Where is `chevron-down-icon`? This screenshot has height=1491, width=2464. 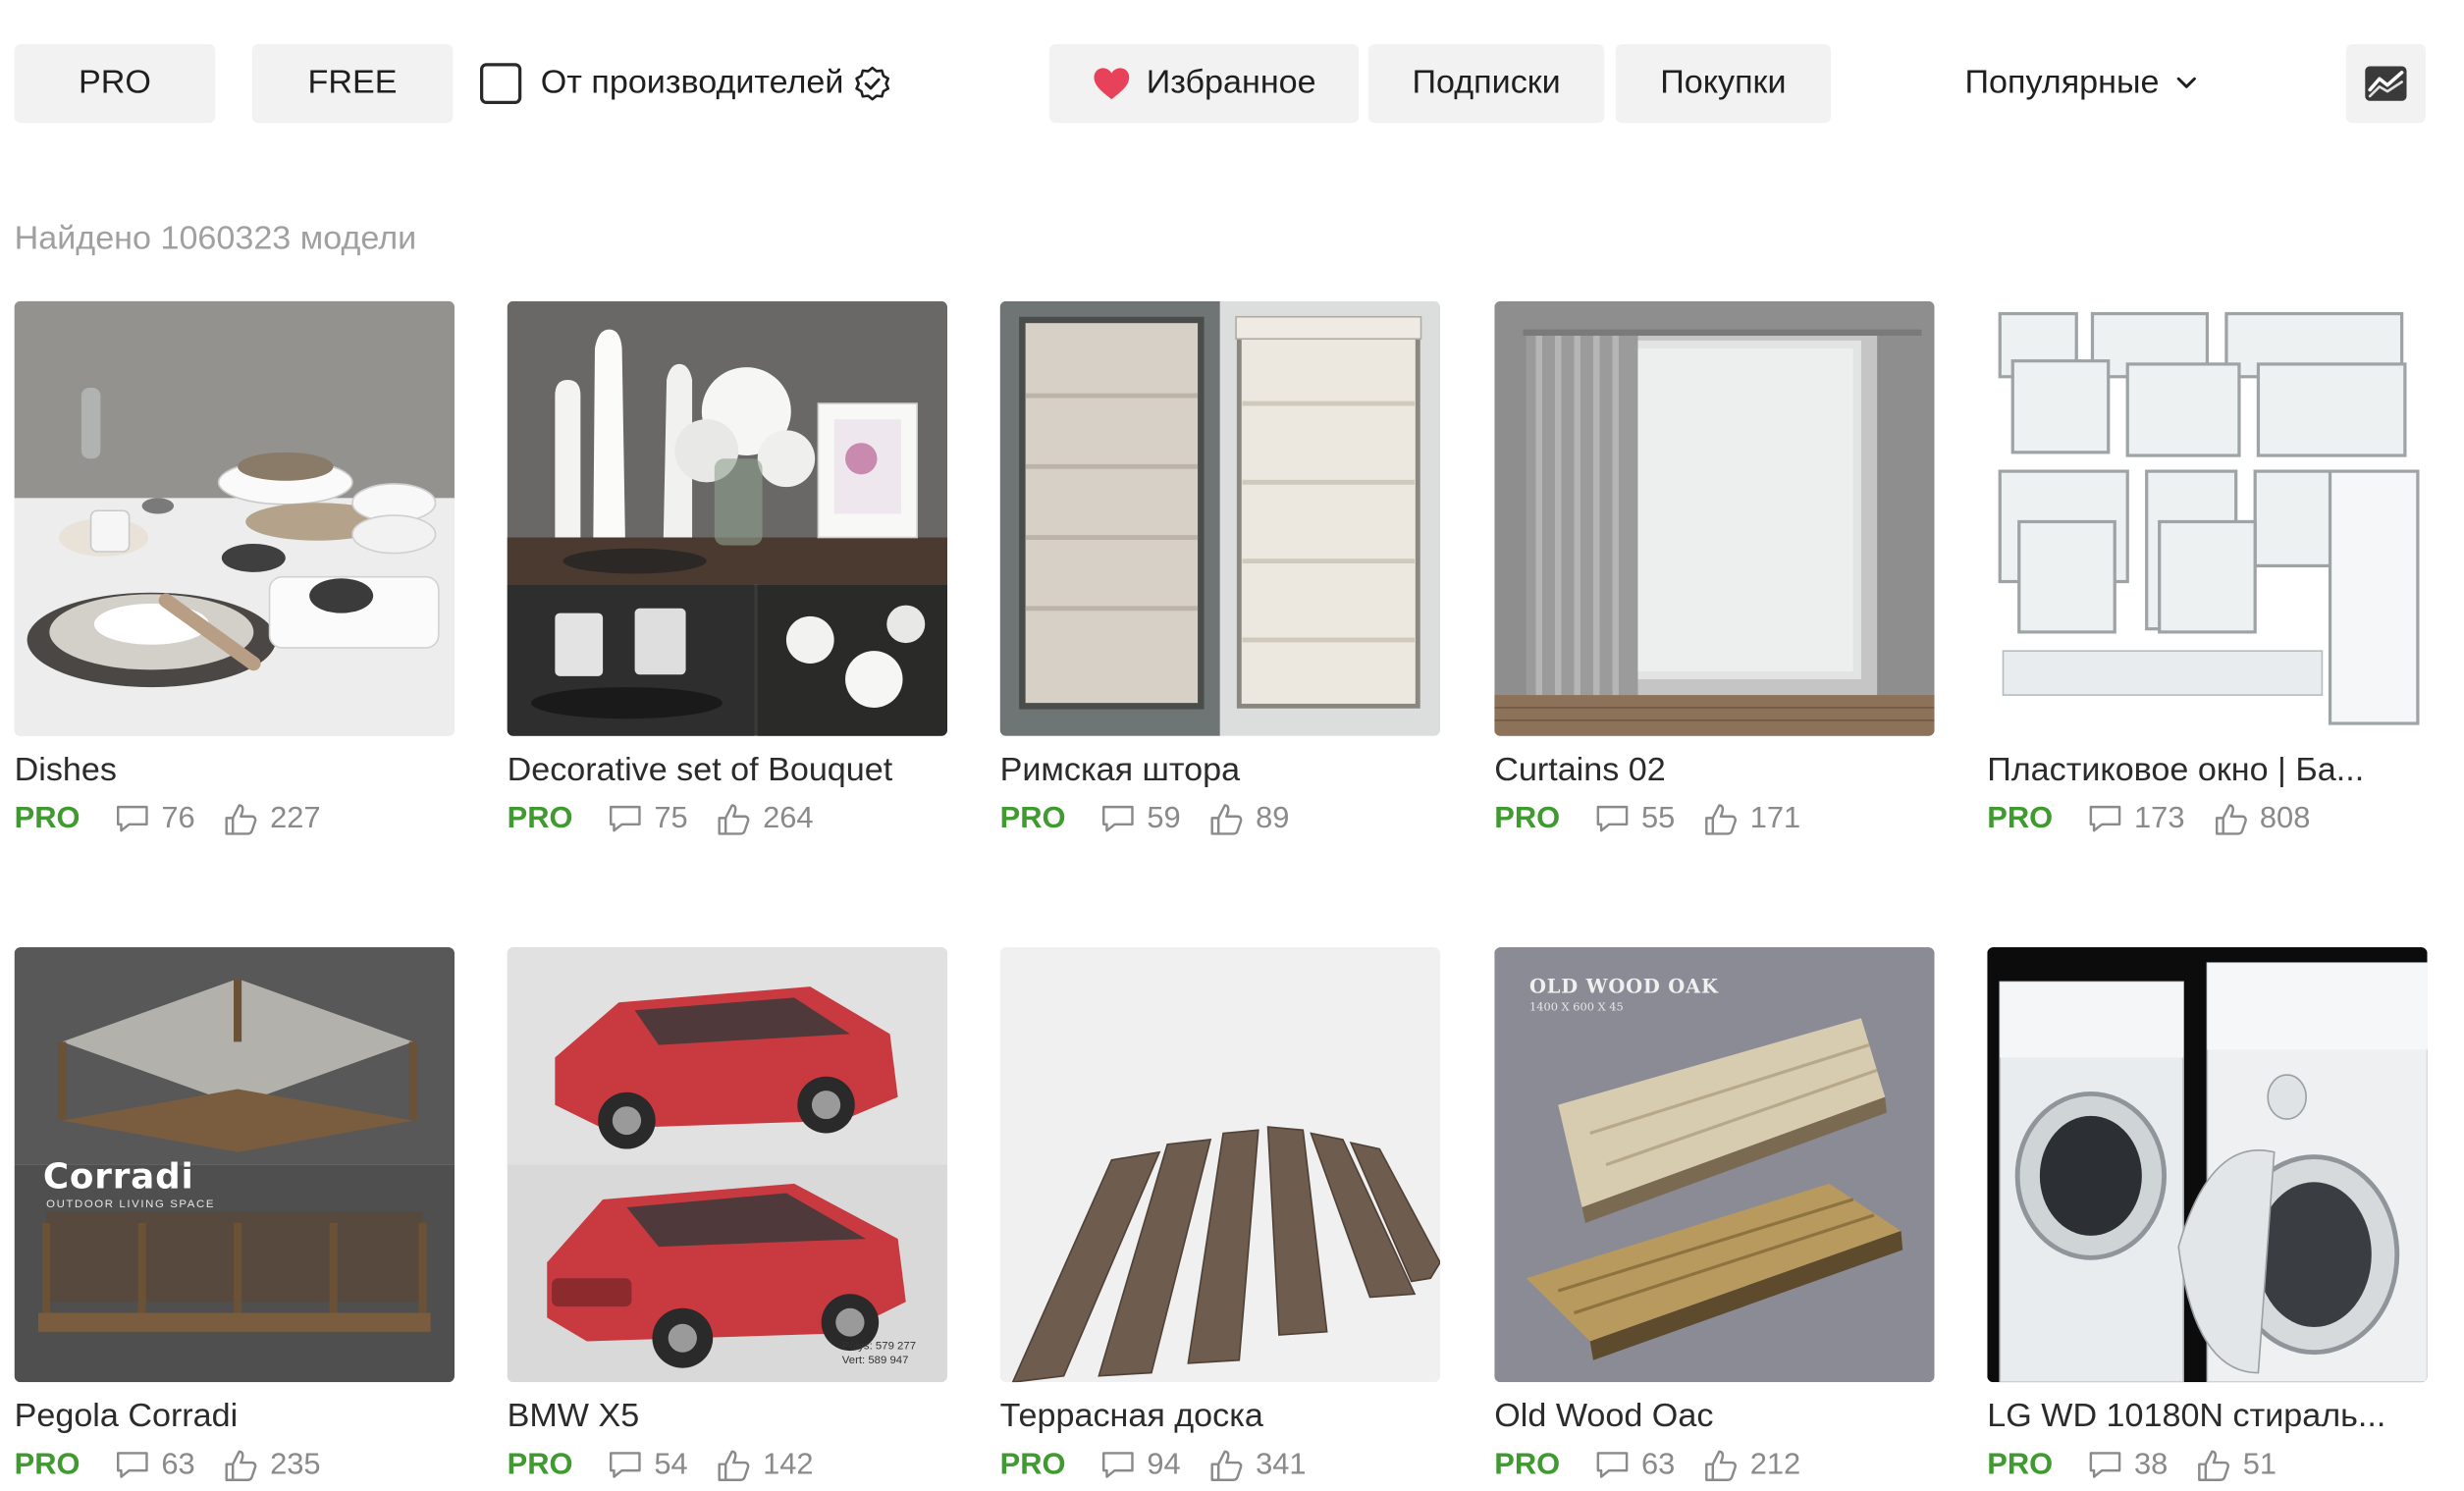
chevron-down-icon is located at coordinates (2186, 83).